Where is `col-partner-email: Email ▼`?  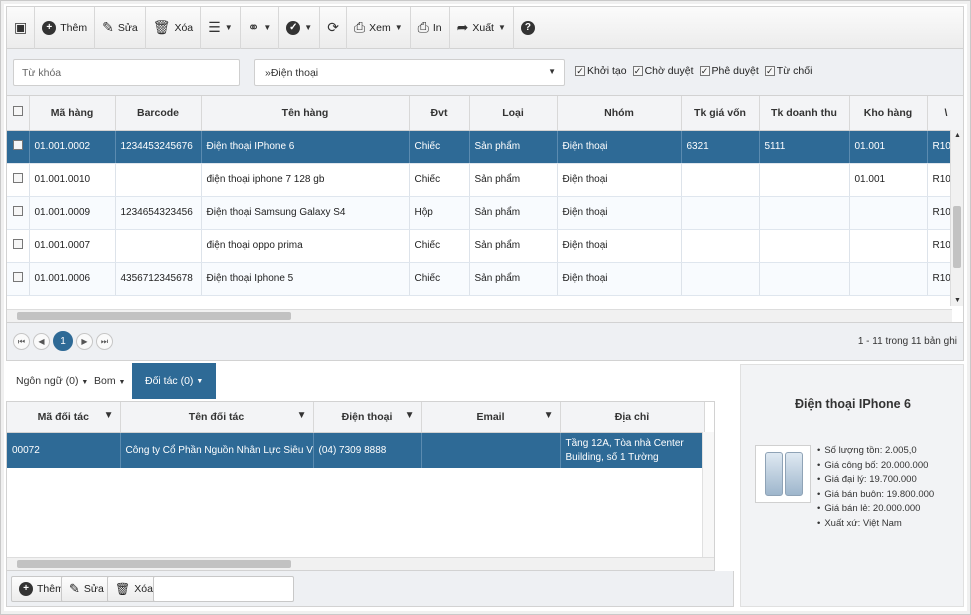 col-partner-email: Email ▼ is located at coordinates (491, 417).